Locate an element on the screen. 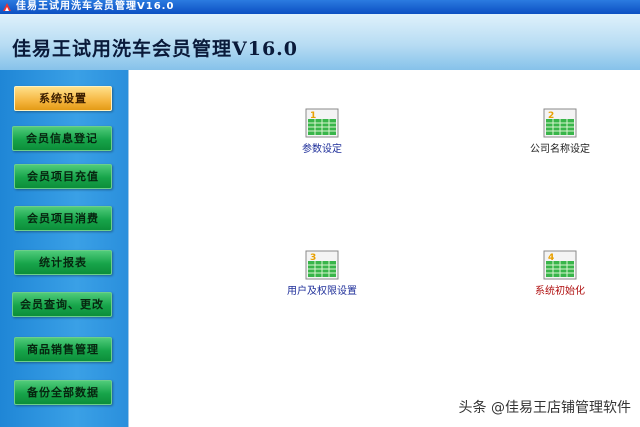 The height and width of the screenshot is (427, 640). header-banner: 佳易王试用洗车会员管理V16.0 is located at coordinates (320, 42).